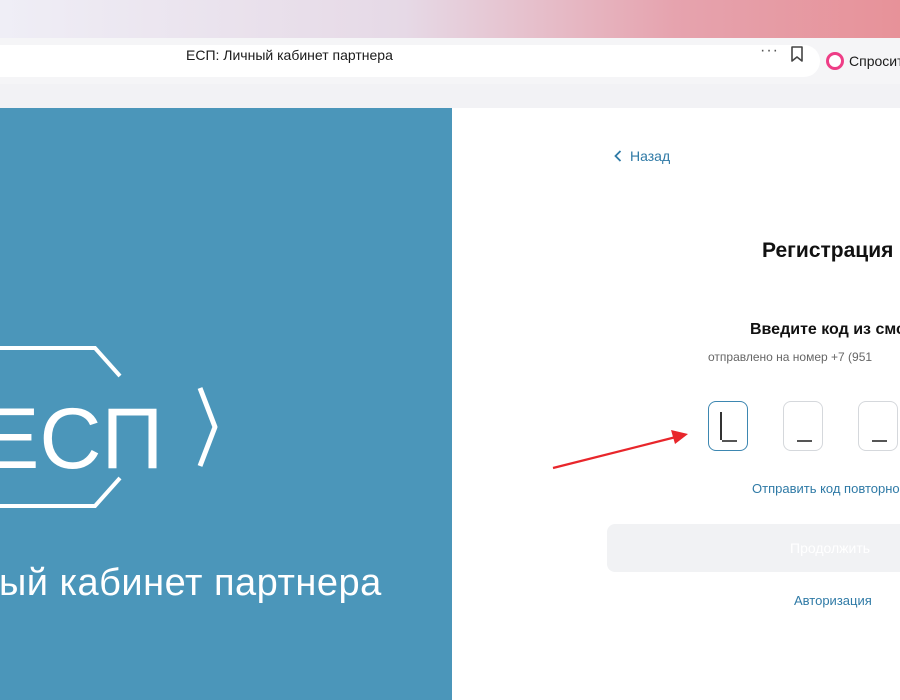  I want to click on ask-assistant-button: Спросить, so click(863, 61).